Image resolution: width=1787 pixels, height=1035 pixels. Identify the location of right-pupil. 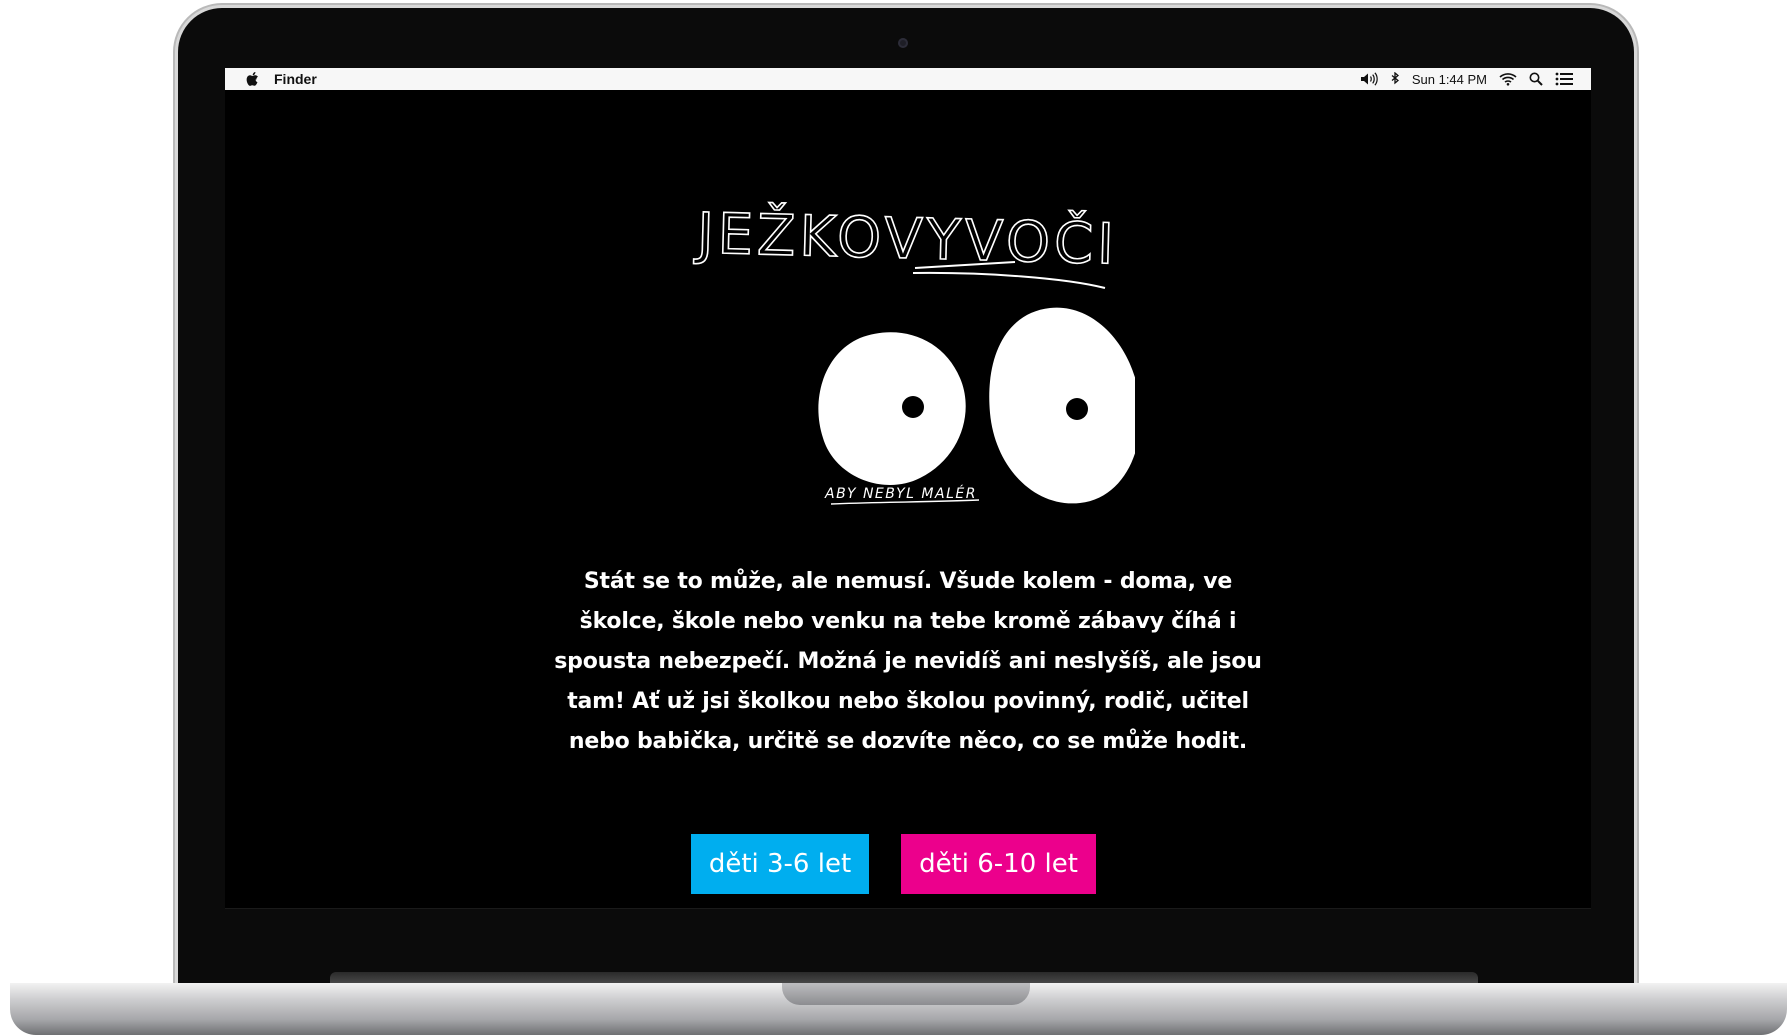
(1077, 409).